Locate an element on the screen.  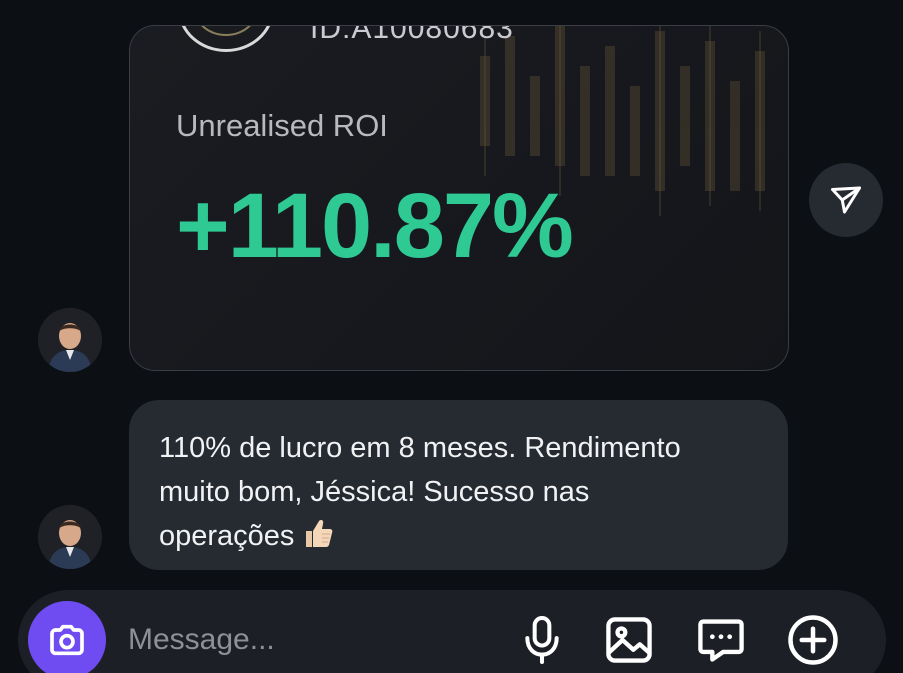
roi-value: +110.87% is located at coordinates (375, 226).